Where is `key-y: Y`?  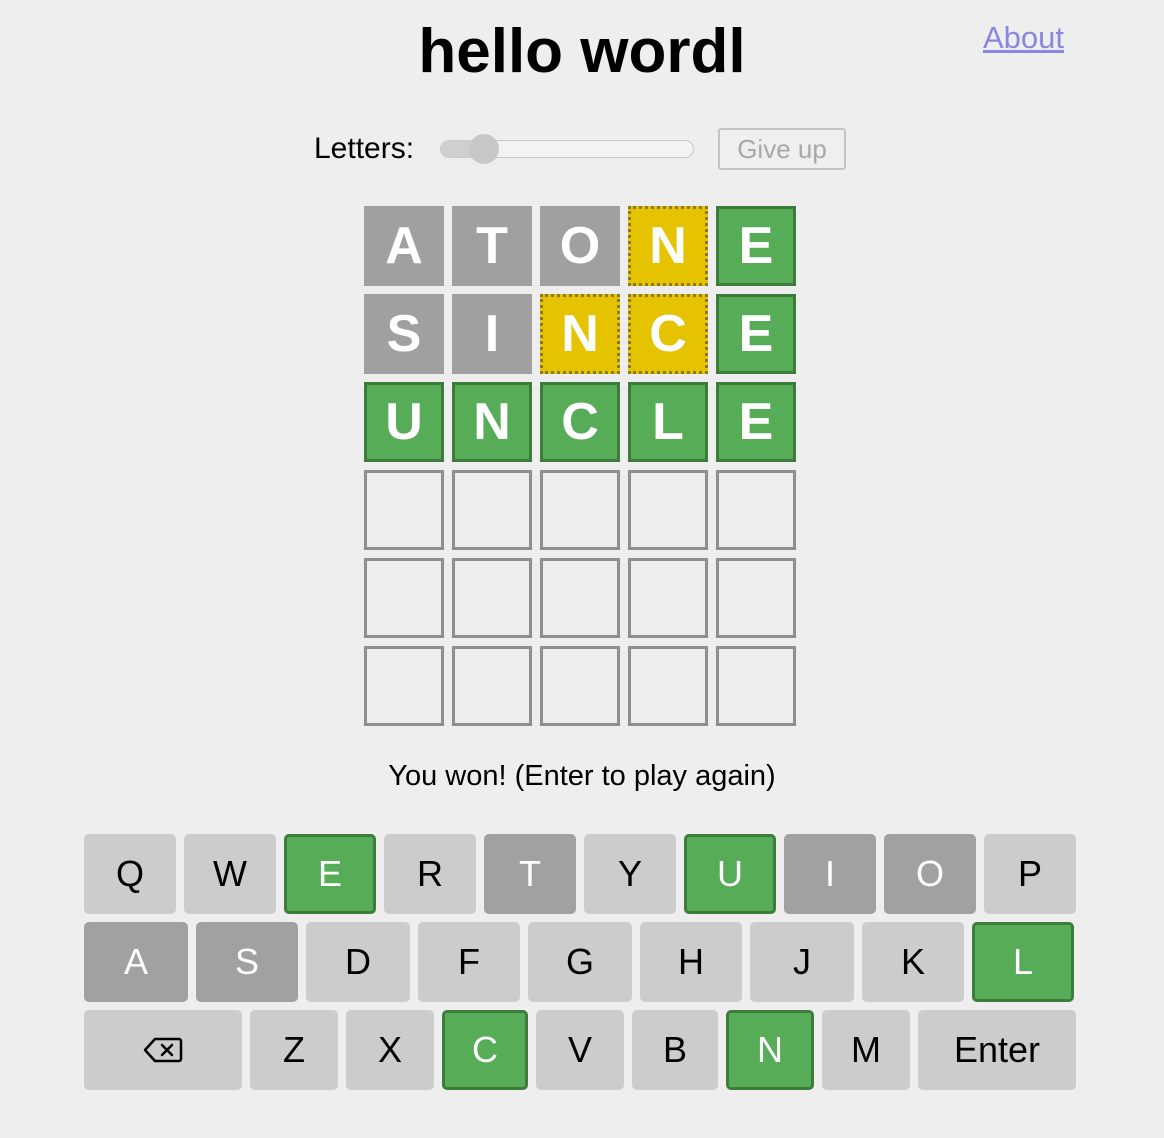 key-y: Y is located at coordinates (630, 874).